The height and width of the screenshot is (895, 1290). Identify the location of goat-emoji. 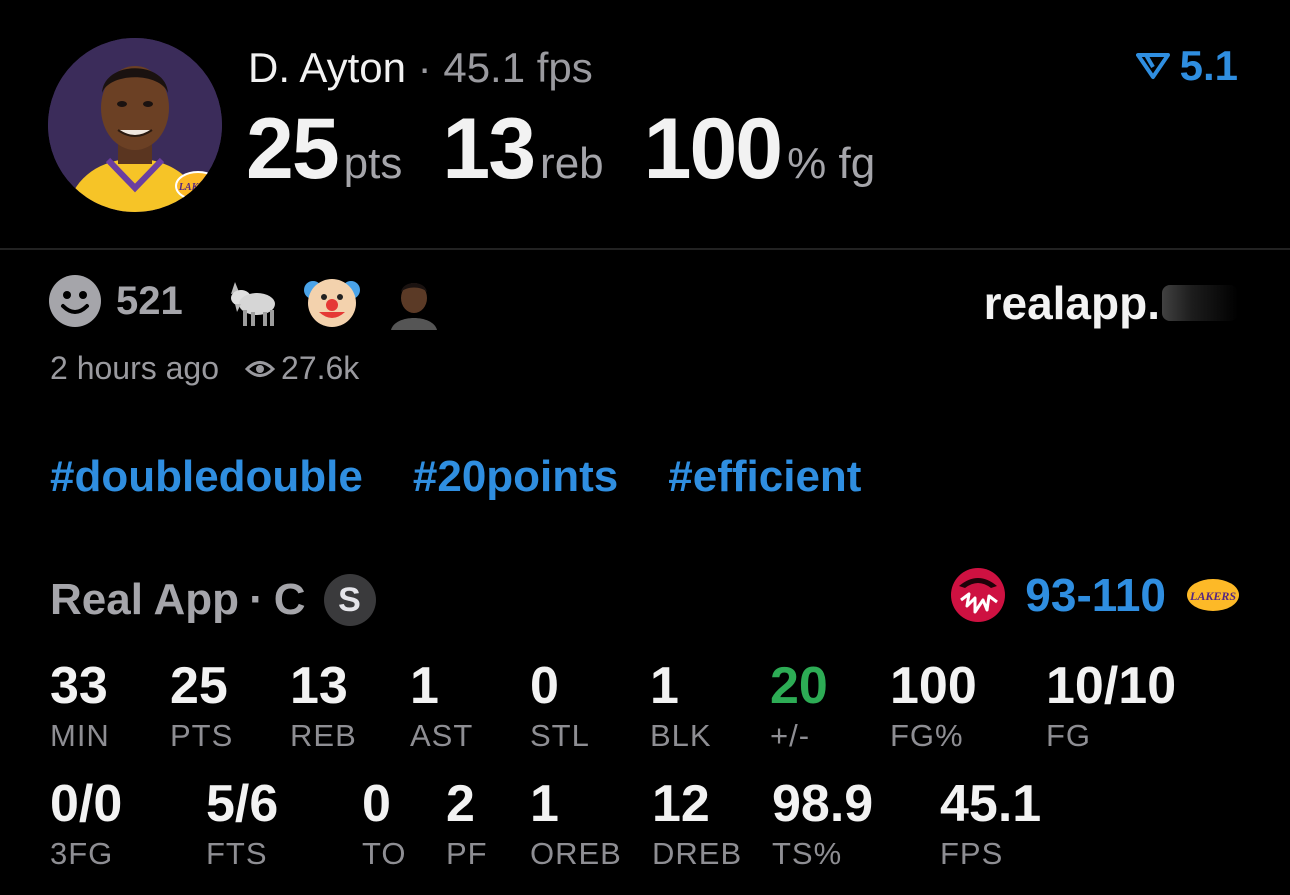
(250, 301).